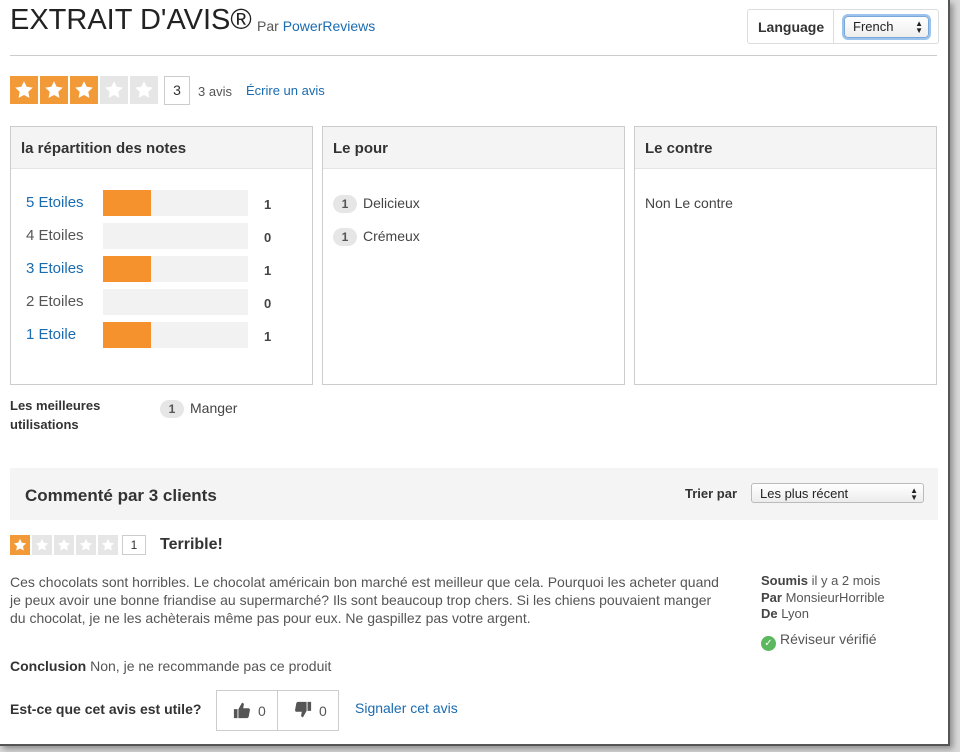 This screenshot has height=752, width=960. Describe the element at coordinates (303, 709) in the screenshot. I see `thumbs-down-icon` at that location.